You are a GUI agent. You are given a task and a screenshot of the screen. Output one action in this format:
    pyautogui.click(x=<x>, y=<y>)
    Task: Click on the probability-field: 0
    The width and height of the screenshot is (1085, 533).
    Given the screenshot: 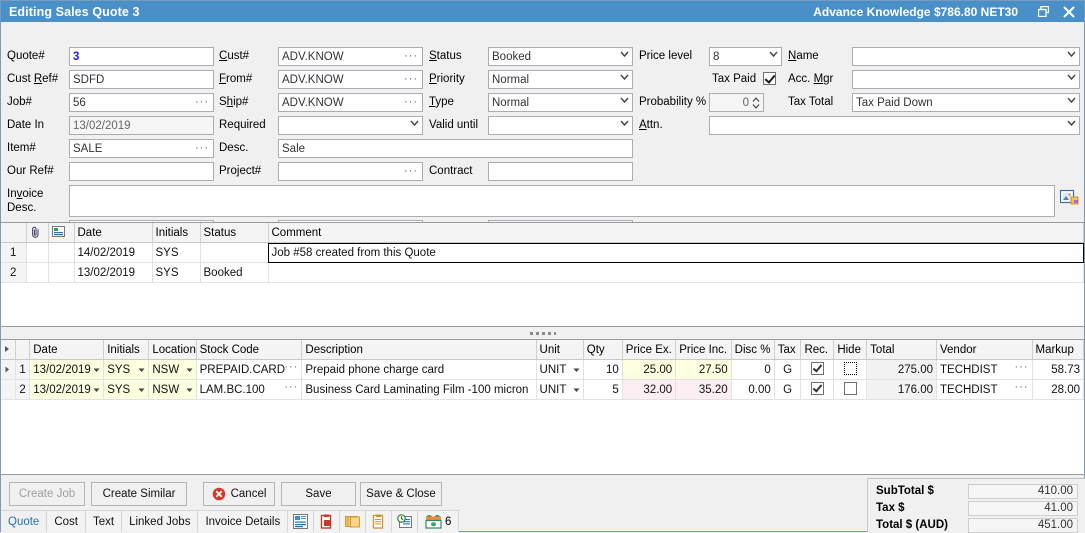 What is the action you would take?
    pyautogui.click(x=736, y=102)
    